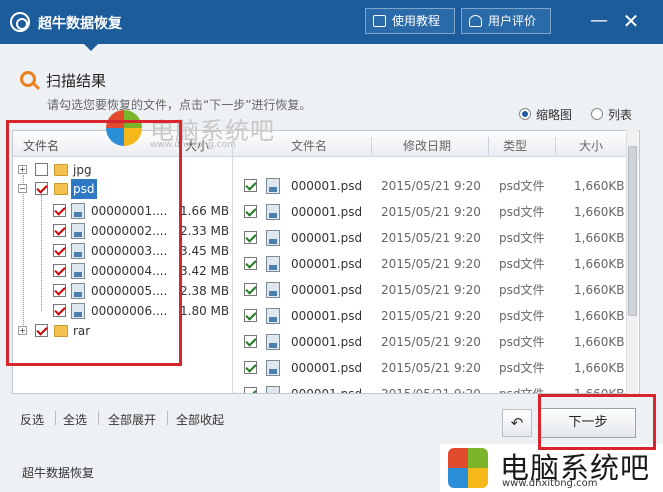  Describe the element at coordinates (554, 115) in the screenshot. I see `view-thumbnail-label: 缩略图` at that location.